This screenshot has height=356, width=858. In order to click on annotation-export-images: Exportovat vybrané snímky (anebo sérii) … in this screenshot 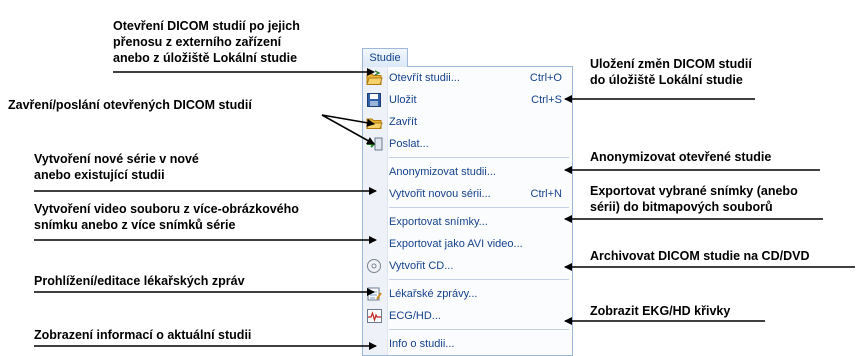, I will do `click(694, 199)`.